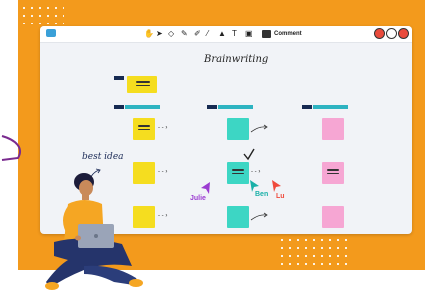 The height and width of the screenshot is (291, 425). I want to click on dot-pattern-top, so click(42, 14).